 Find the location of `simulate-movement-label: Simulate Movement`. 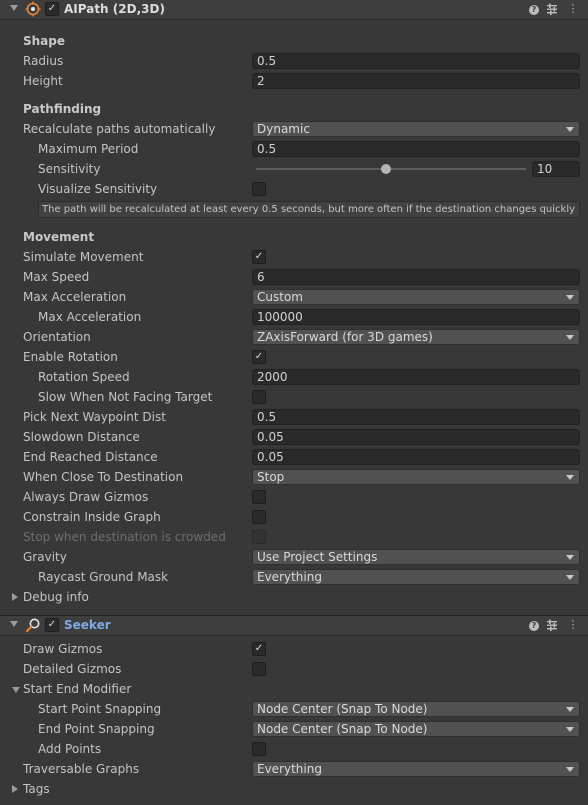

simulate-movement-label: Simulate Movement is located at coordinates (83, 257).